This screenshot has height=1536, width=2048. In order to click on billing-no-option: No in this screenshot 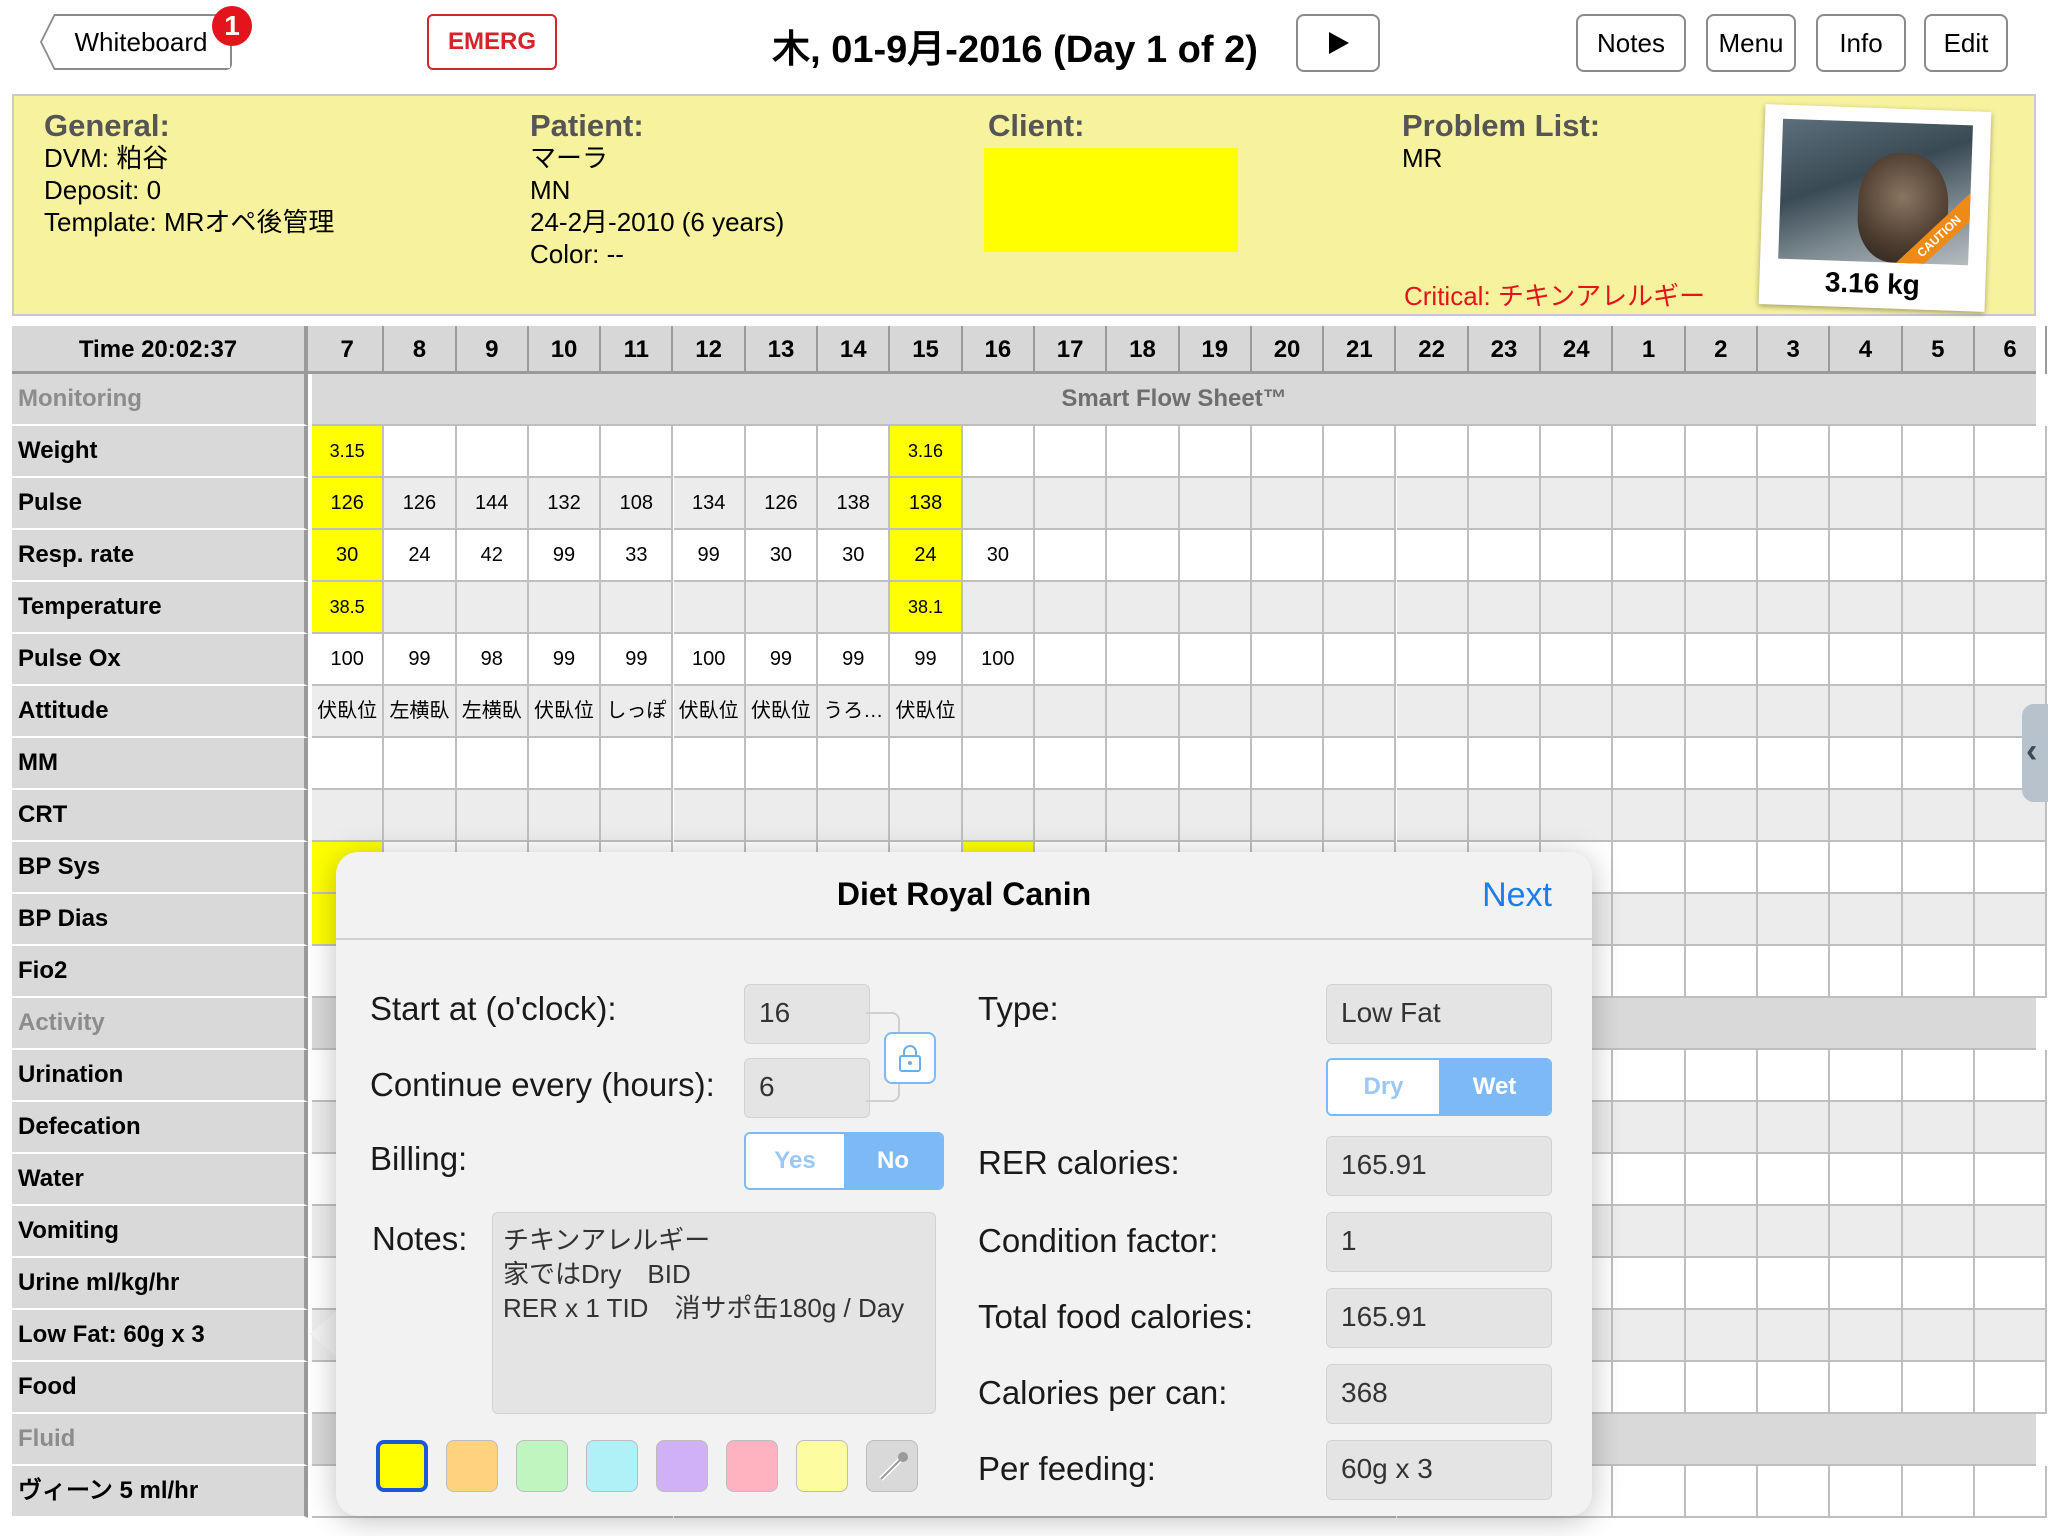, I will do `click(893, 1161)`.